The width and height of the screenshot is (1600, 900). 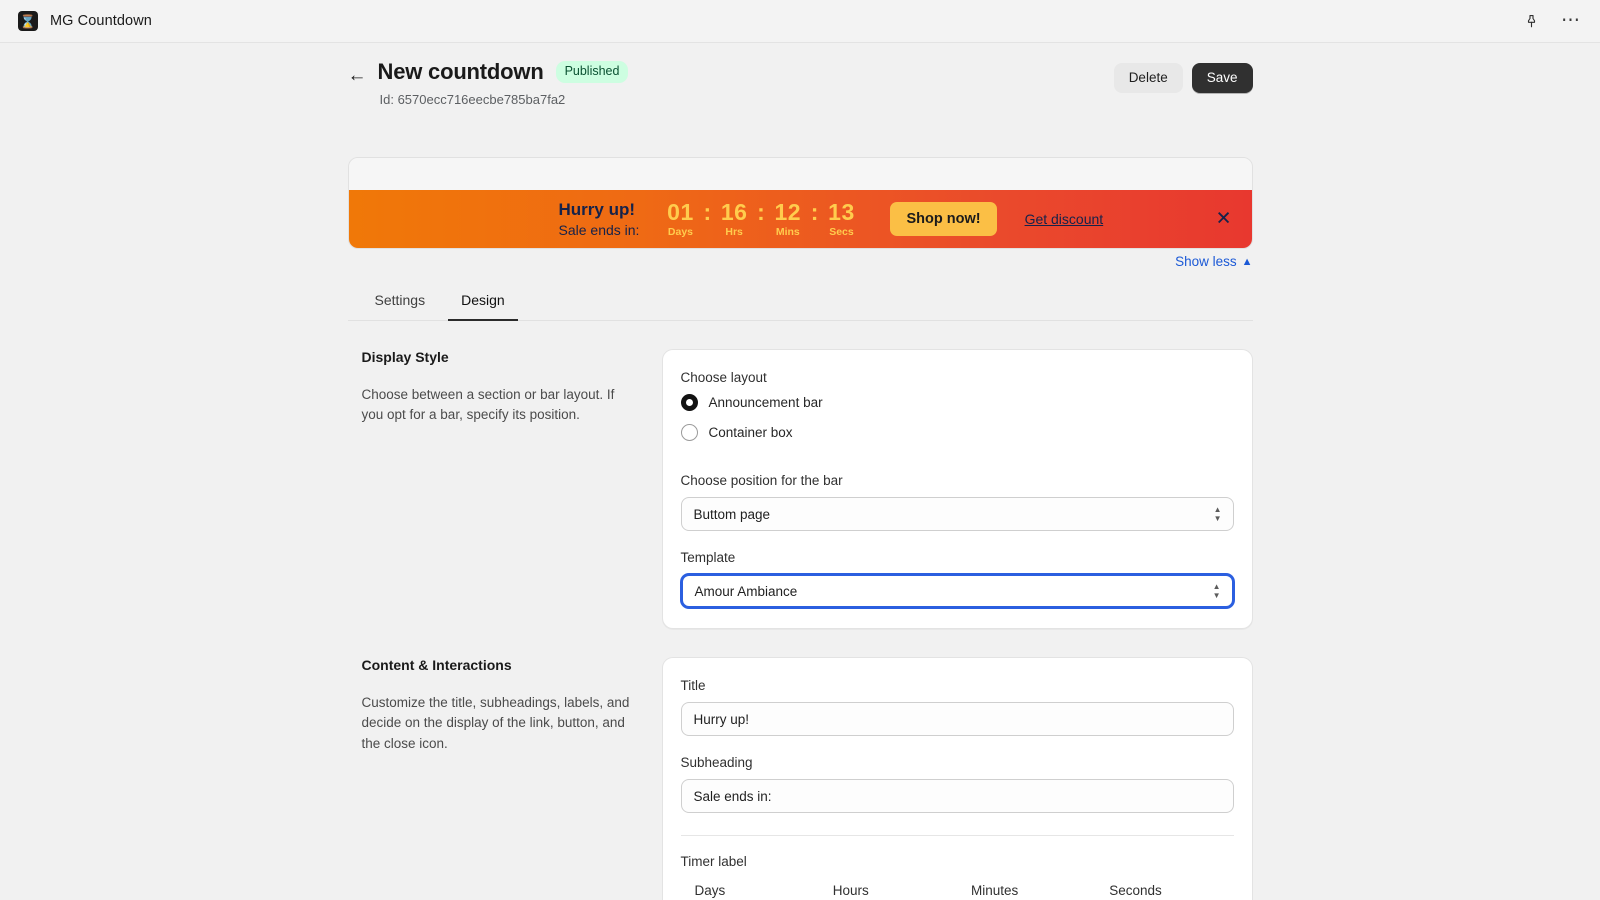 I want to click on subheading-field-label: Subheading, so click(x=716, y=762).